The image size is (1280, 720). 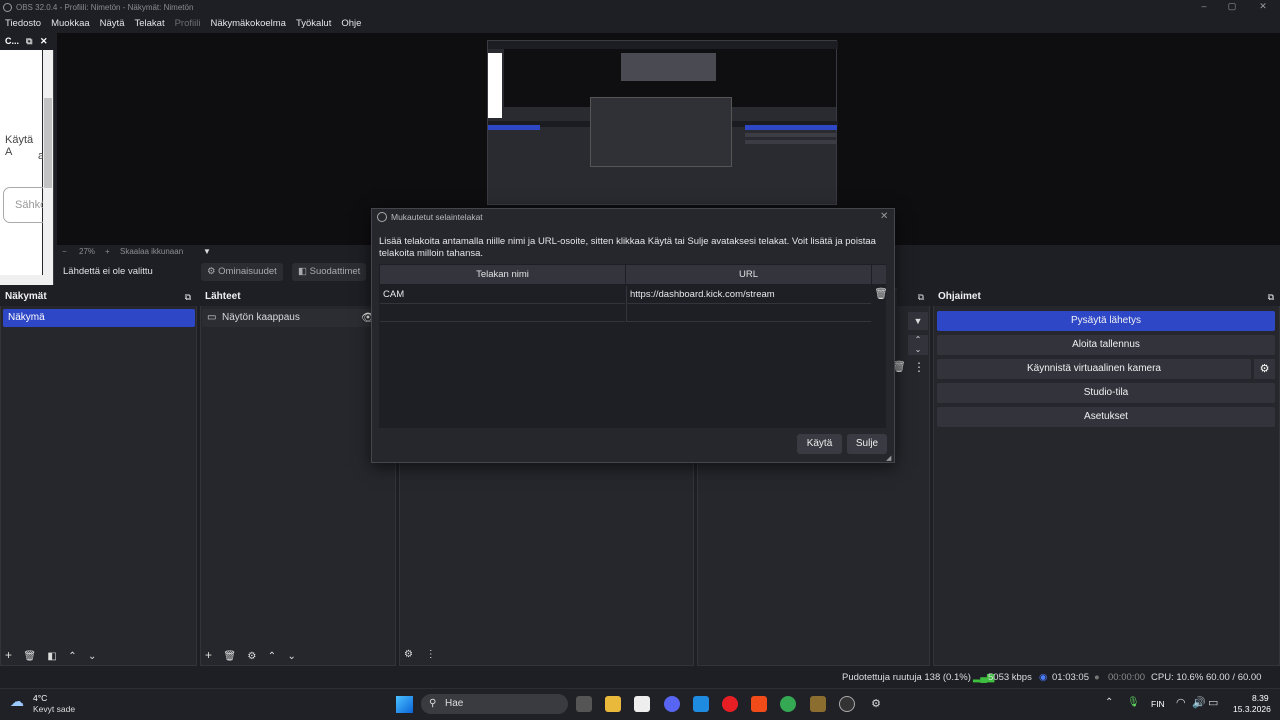 I want to click on apply-button: Käytä, so click(x=819, y=444).